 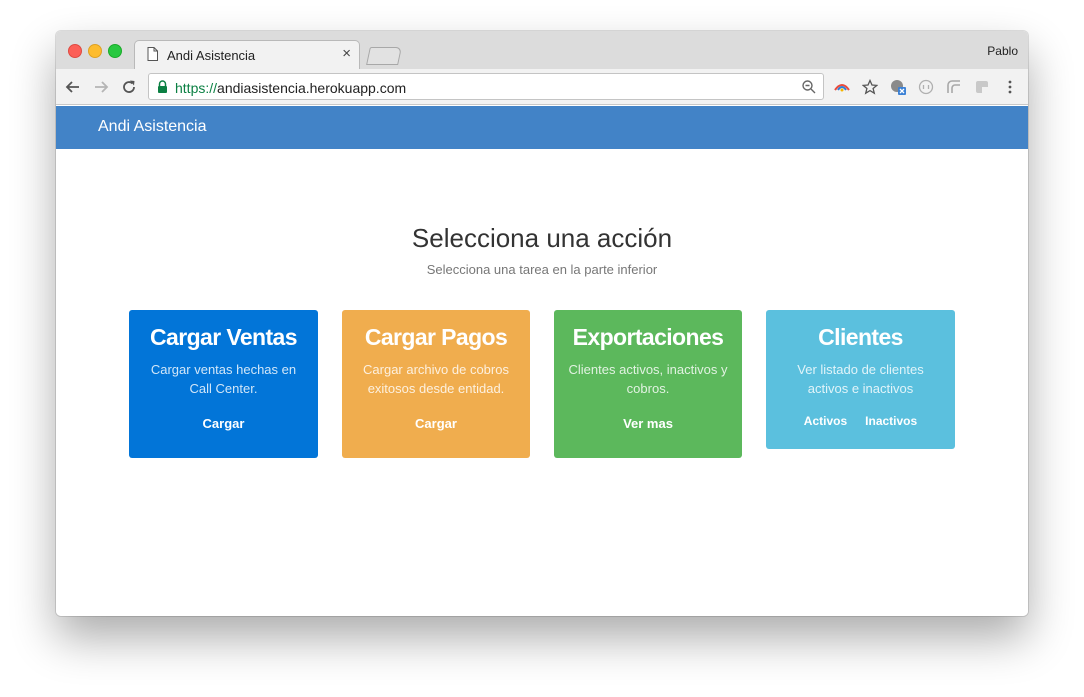 What do you see at coordinates (152, 54) in the screenshot?
I see `page-icon` at bounding box center [152, 54].